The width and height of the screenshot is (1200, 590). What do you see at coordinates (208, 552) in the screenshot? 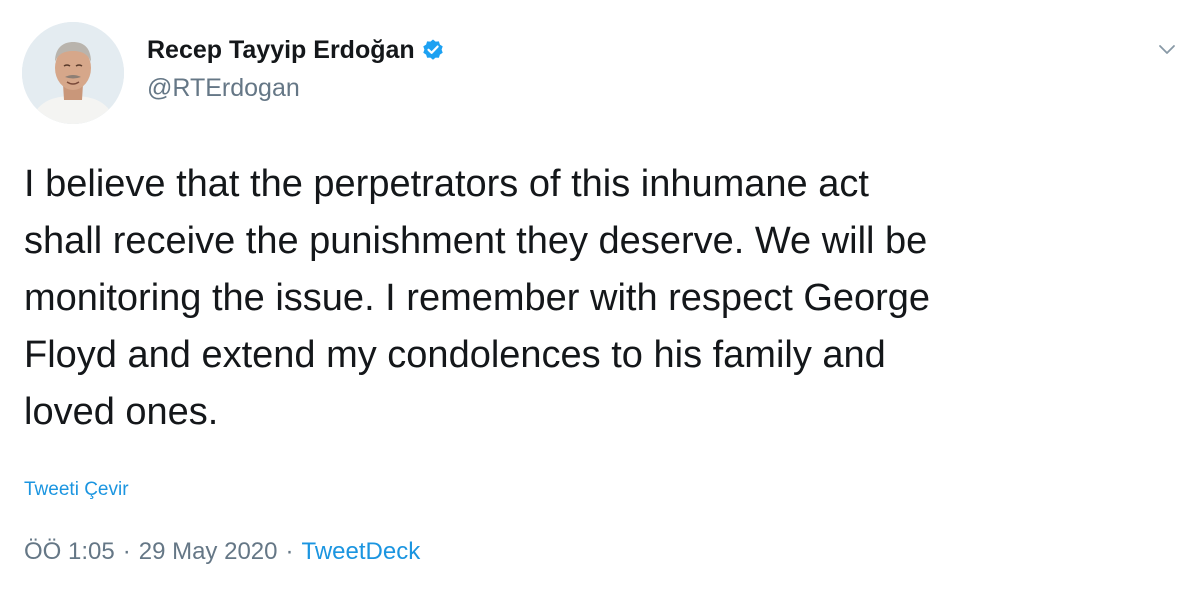
I see `tweet-date: 29 May 2020` at bounding box center [208, 552].